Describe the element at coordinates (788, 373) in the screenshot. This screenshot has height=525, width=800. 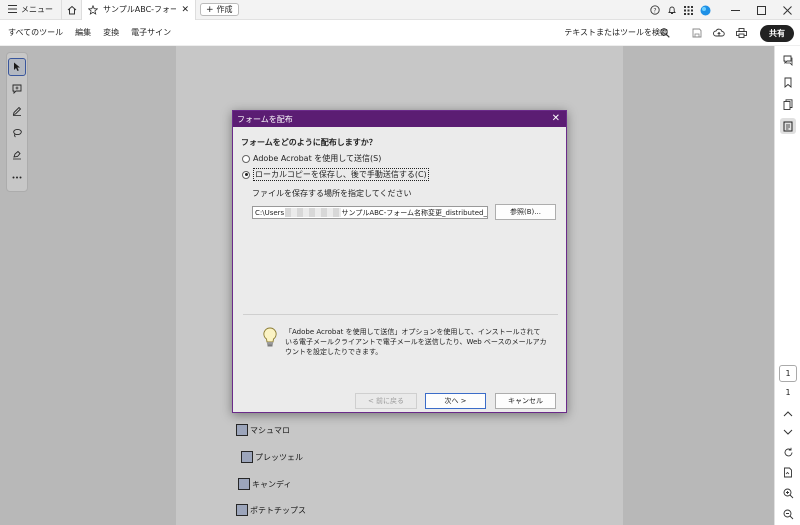
I see `page-number-input: 1` at that location.